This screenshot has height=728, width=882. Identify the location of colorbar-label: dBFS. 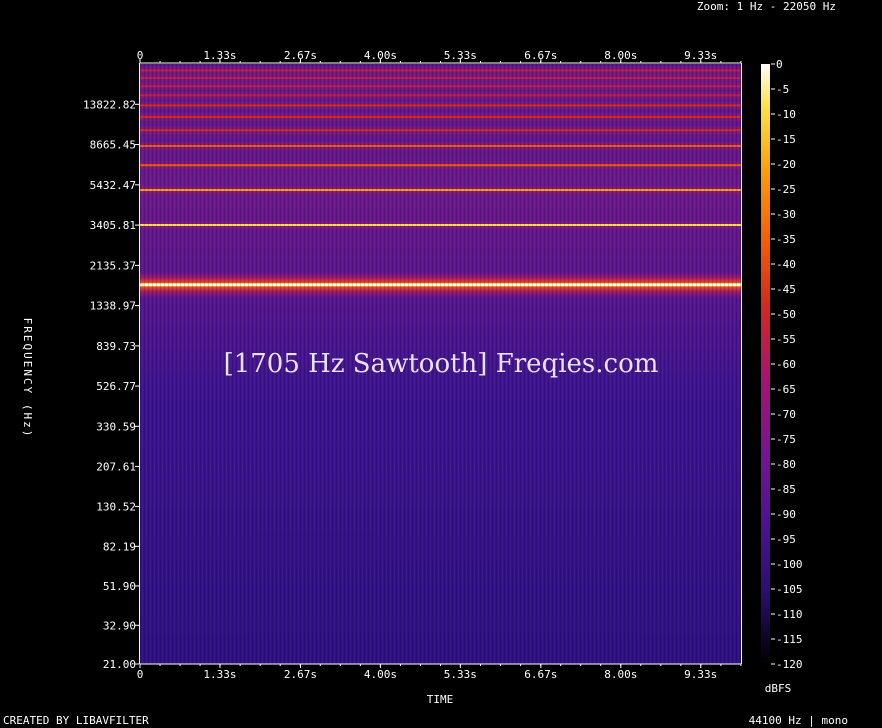
(778, 688).